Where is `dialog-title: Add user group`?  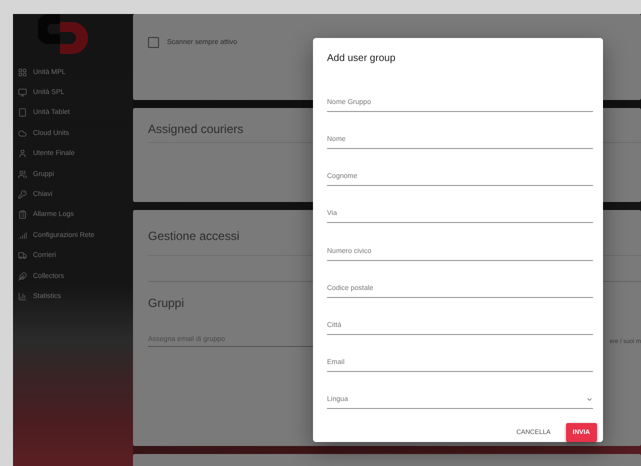 dialog-title: Add user group is located at coordinates (361, 58).